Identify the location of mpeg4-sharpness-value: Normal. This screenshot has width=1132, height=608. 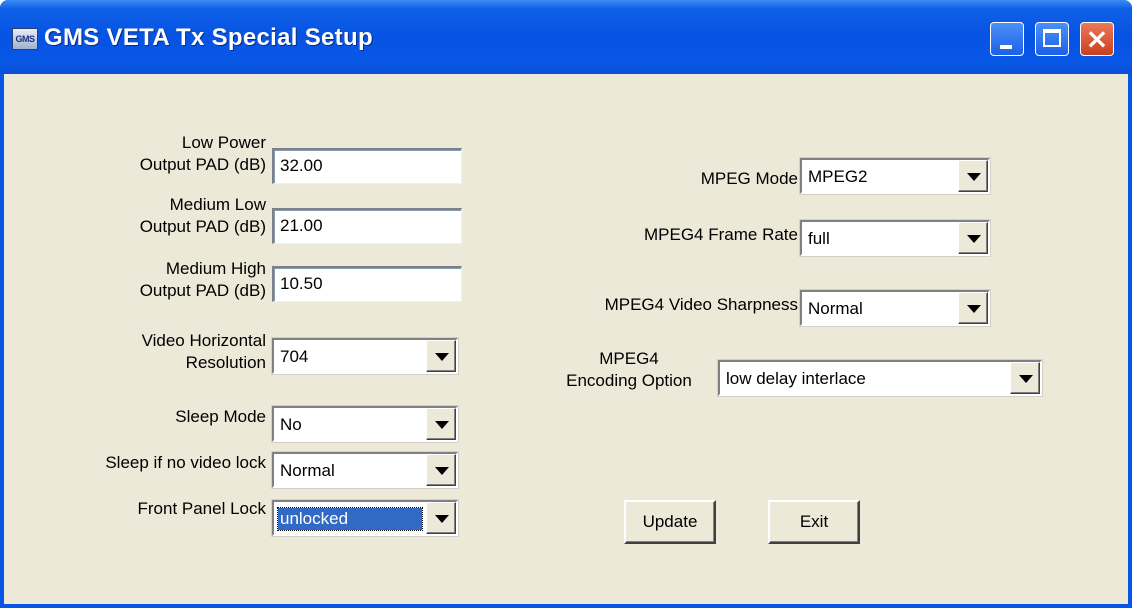
(835, 308).